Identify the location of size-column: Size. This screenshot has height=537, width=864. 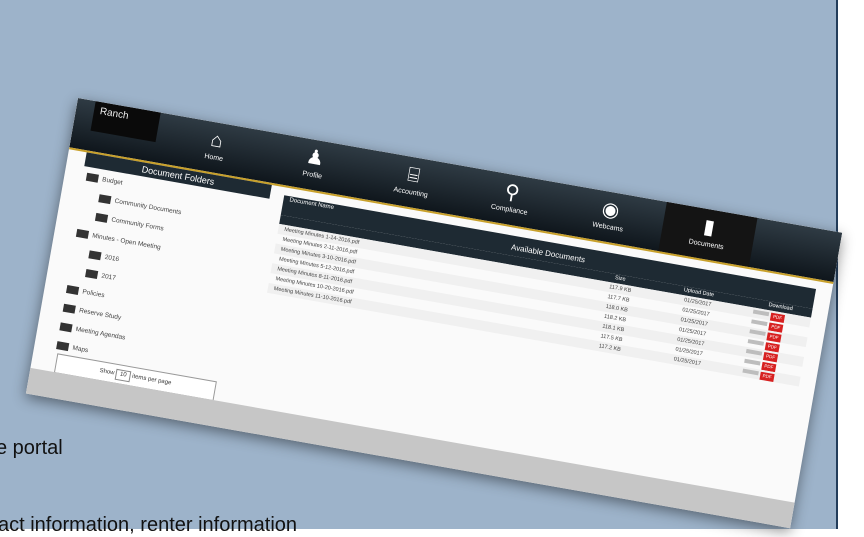
(620, 279).